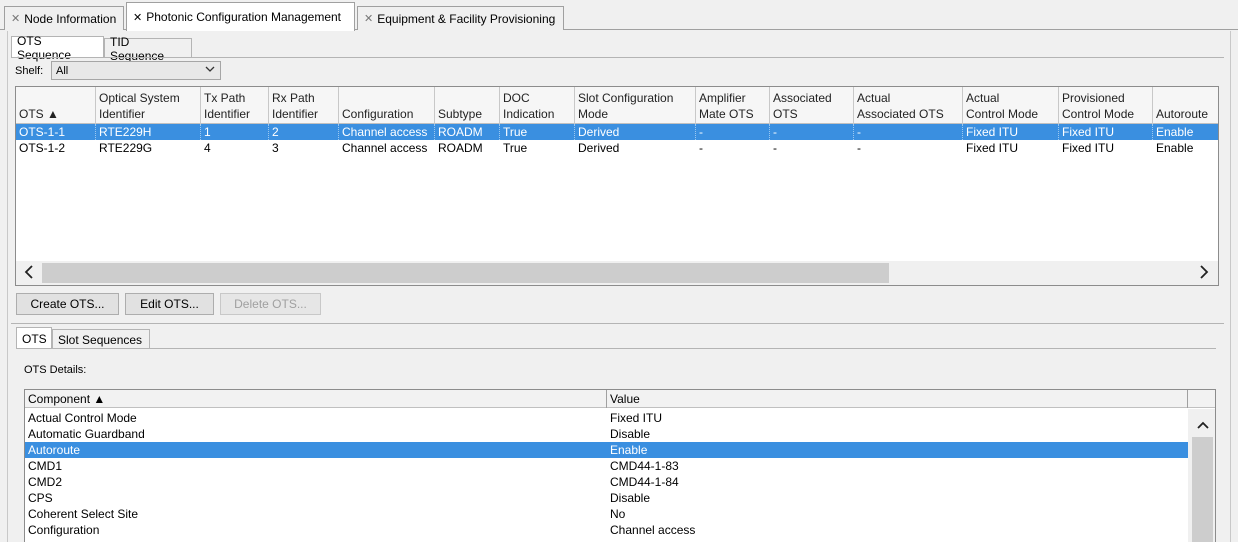 This screenshot has width=1238, height=542. Describe the element at coordinates (617, 323) in the screenshot. I see `section-divider` at that location.